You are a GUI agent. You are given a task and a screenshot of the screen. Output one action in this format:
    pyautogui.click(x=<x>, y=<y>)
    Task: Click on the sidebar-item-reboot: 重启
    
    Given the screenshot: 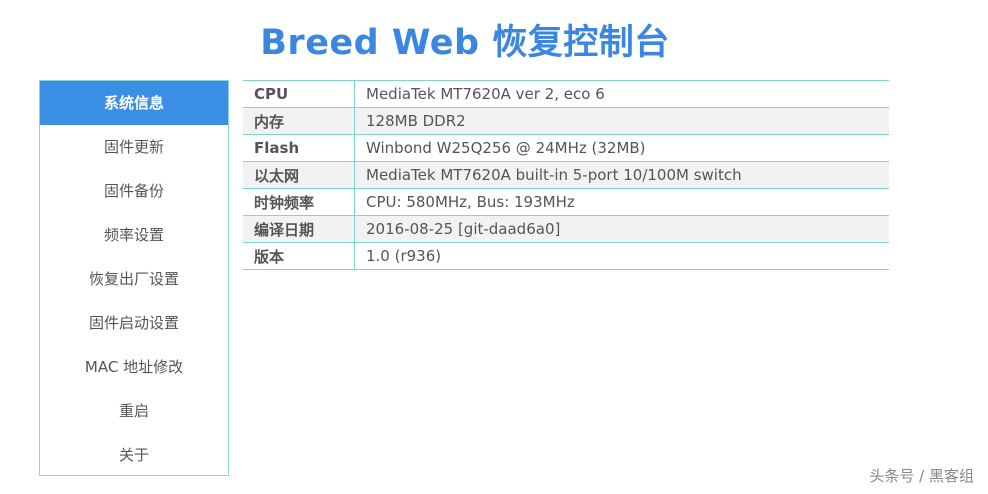 What is the action you would take?
    pyautogui.click(x=134, y=411)
    